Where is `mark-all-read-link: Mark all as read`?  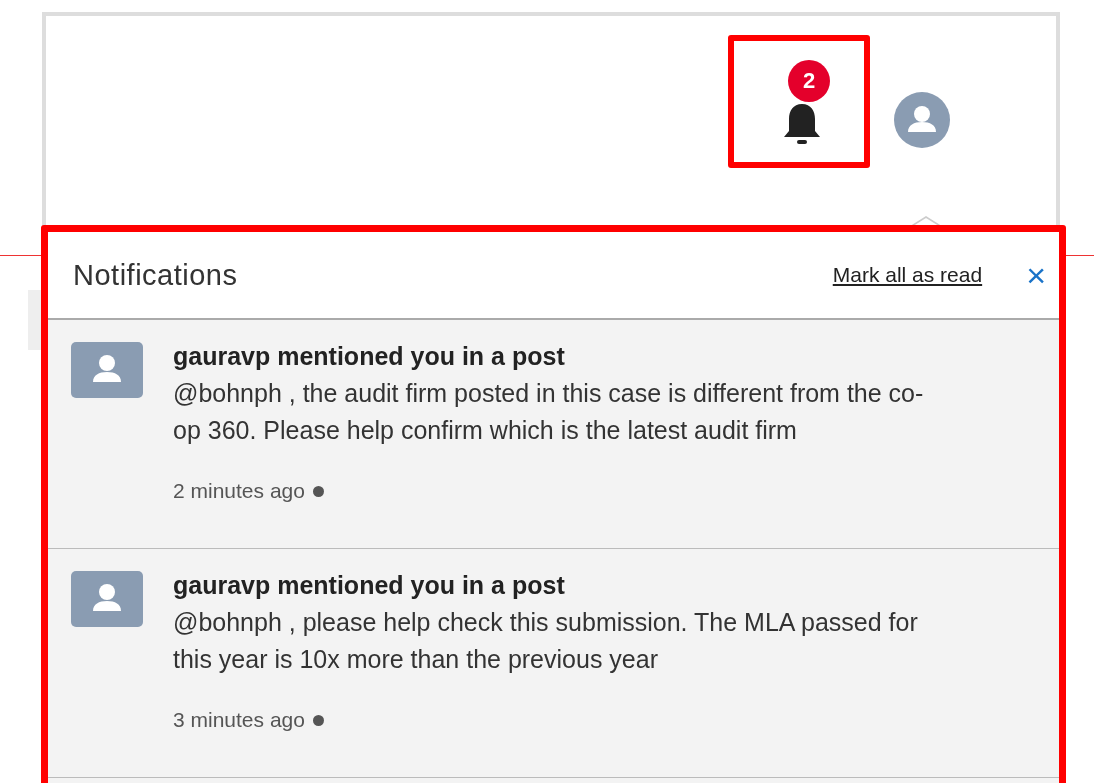 mark-all-read-link: Mark all as read is located at coordinates (907, 275).